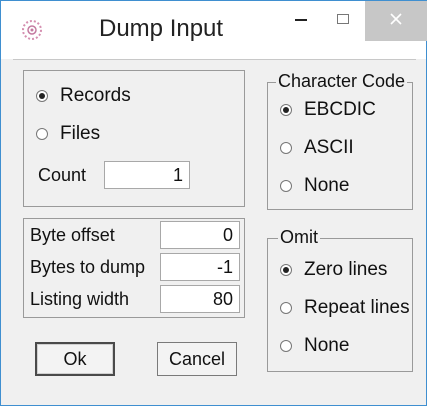  I want to click on app-icon, so click(32, 30).